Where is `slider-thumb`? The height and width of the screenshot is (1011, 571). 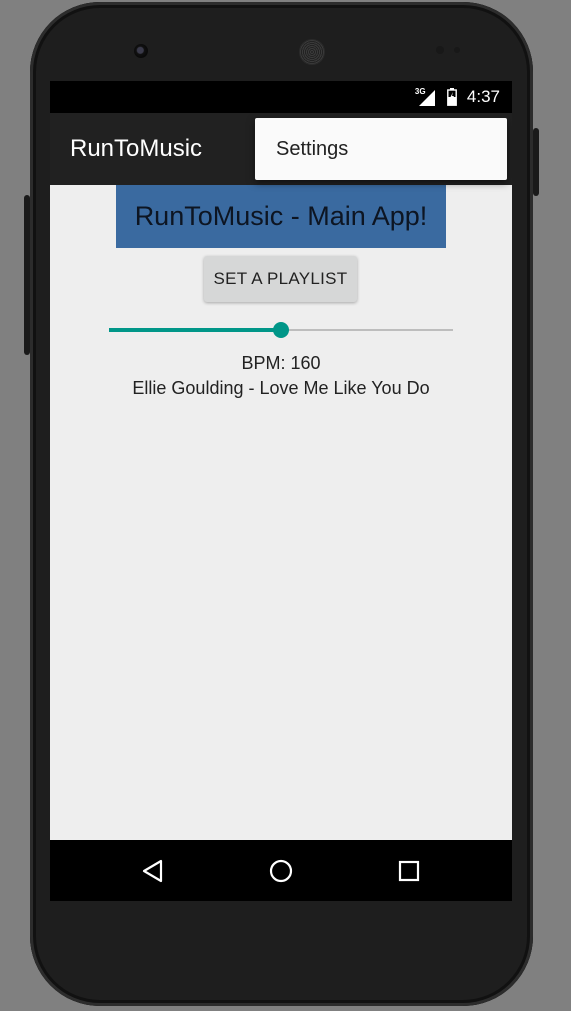
slider-thumb is located at coordinates (281, 330).